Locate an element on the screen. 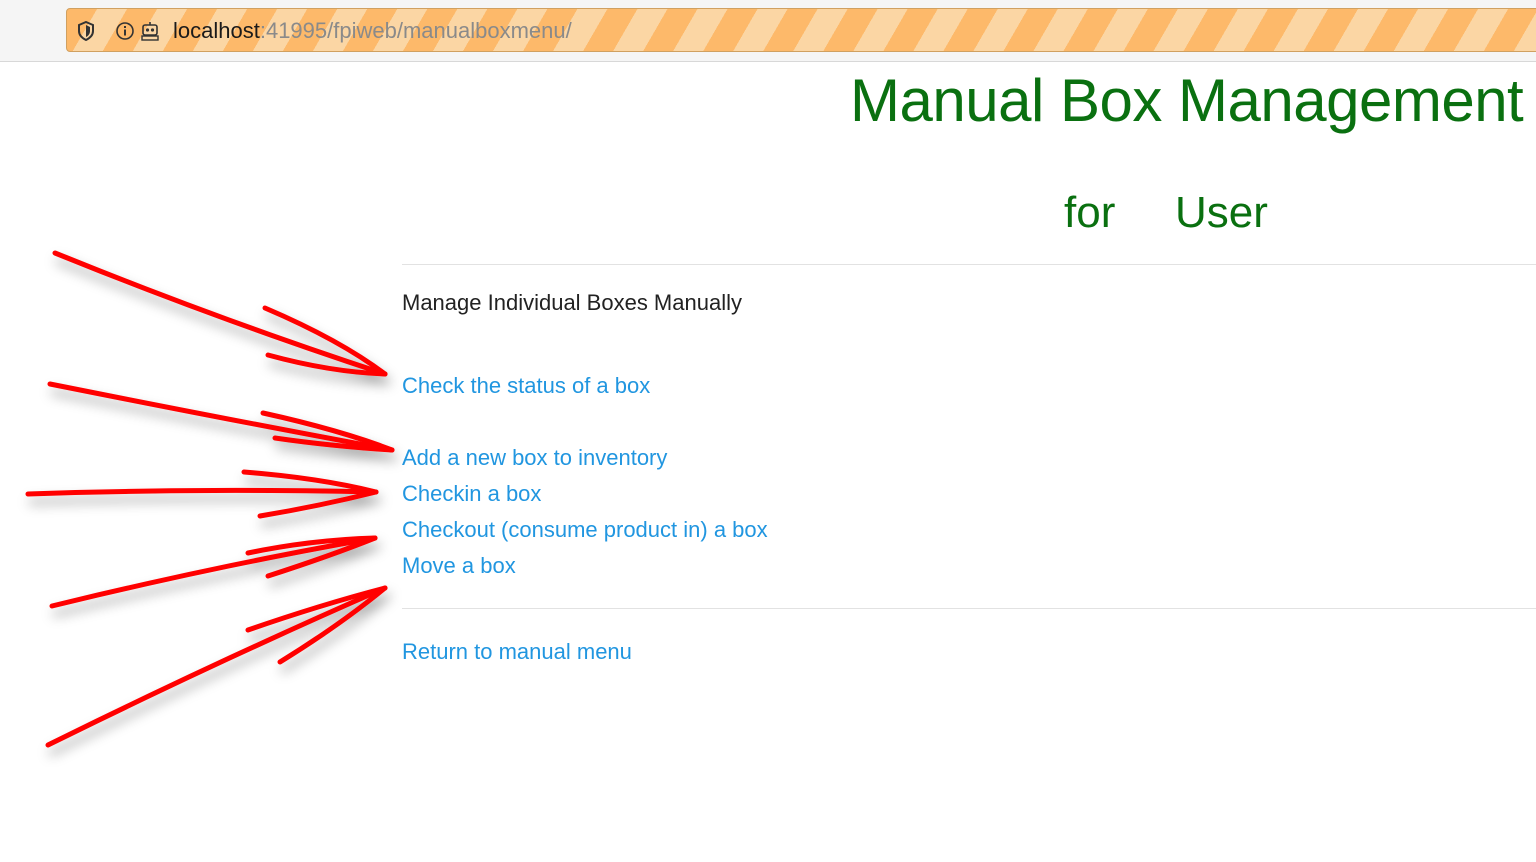 The height and width of the screenshot is (862, 1536). move-box-link: Move a box is located at coordinates (459, 566).